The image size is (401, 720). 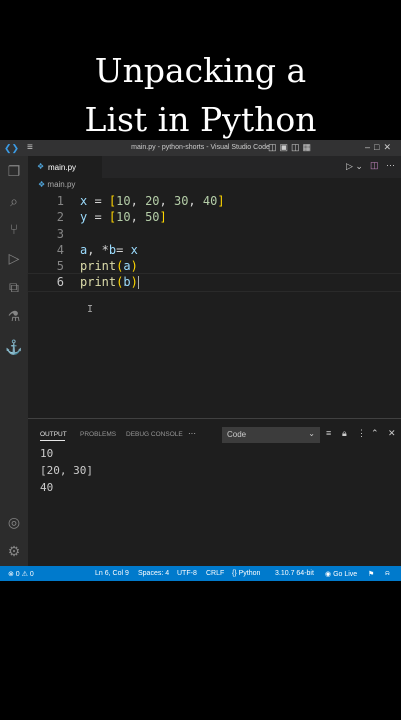 I want to click on tab-main-py: ❖ main.py, so click(x=65, y=167).